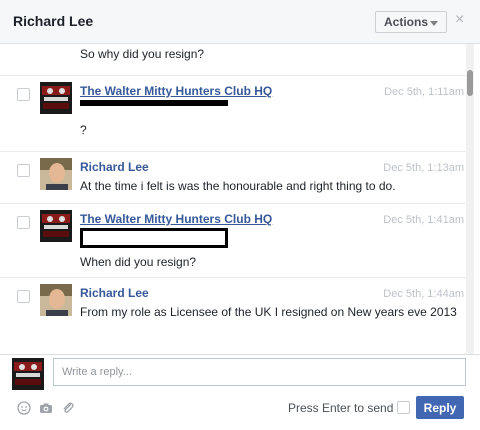 Image resolution: width=480 pixels, height=430 pixels. I want to click on reply-input, so click(259, 372).